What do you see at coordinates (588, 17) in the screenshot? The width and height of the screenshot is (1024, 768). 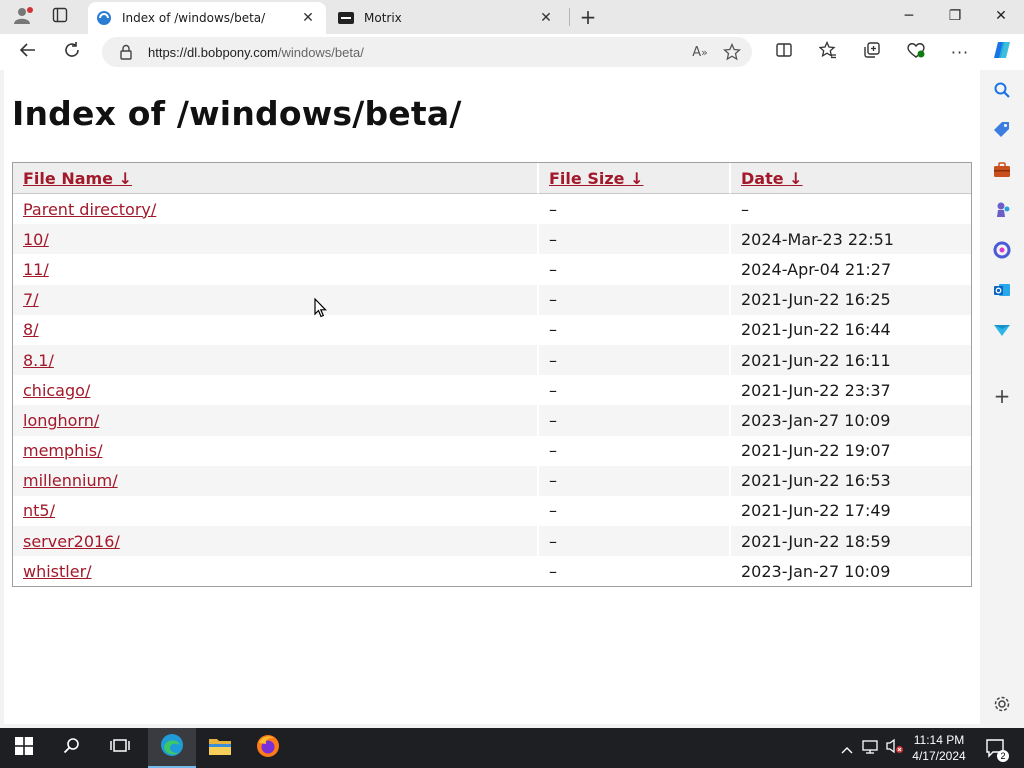 I see `new-tab-button: +` at bounding box center [588, 17].